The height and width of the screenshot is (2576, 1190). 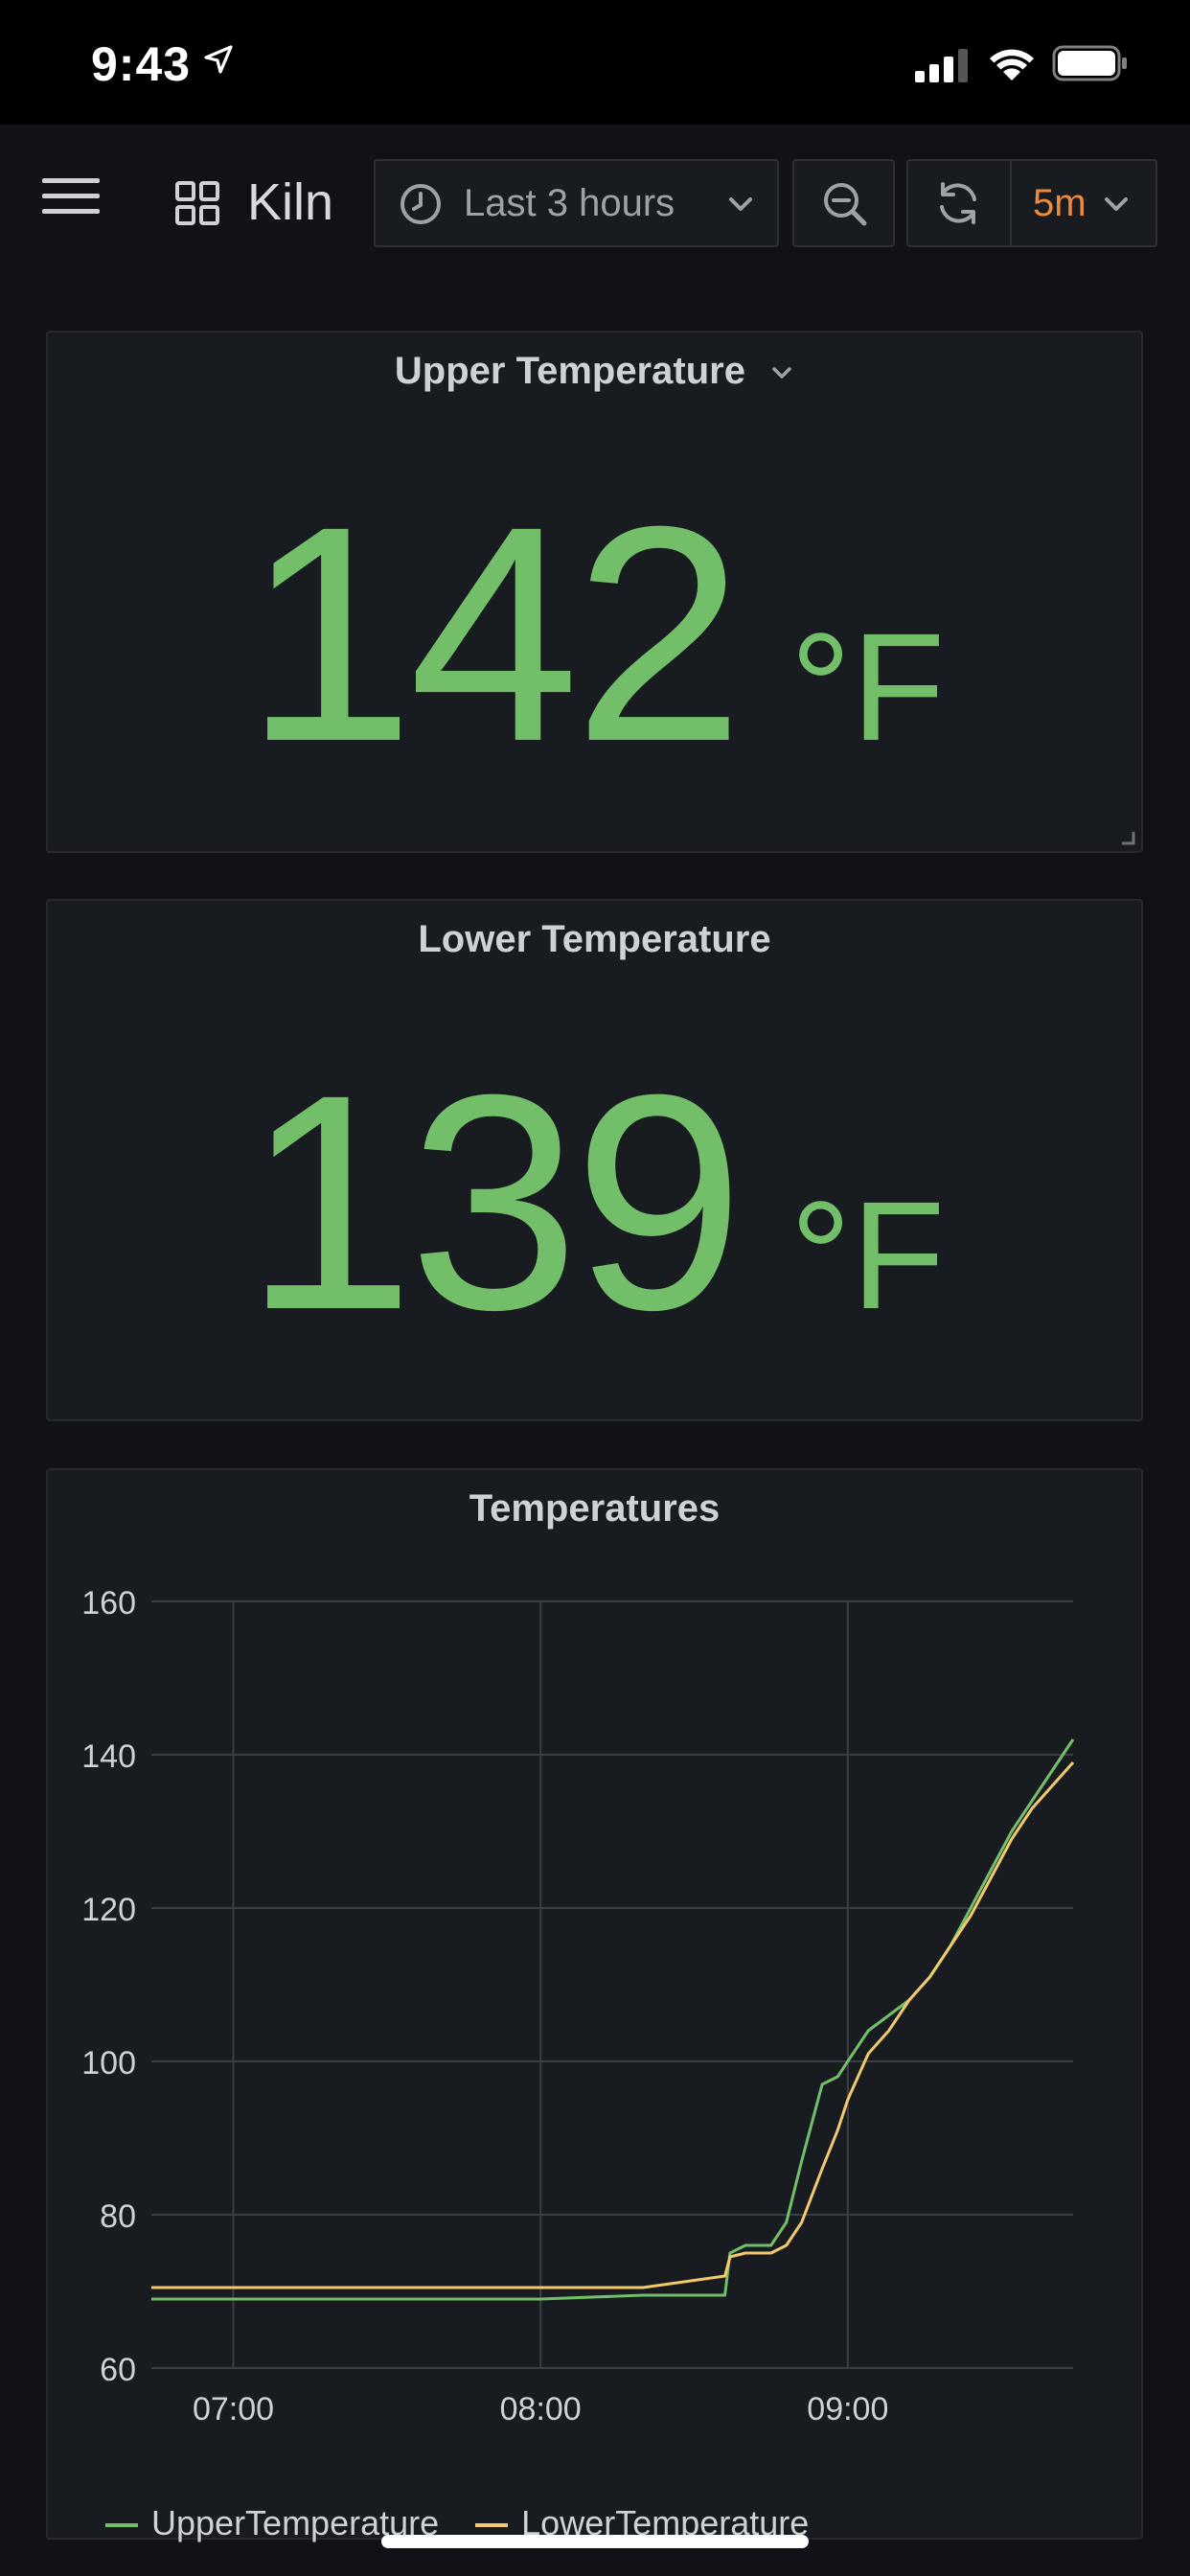 What do you see at coordinates (109, 1910) in the screenshot?
I see `y-tick-label: 120` at bounding box center [109, 1910].